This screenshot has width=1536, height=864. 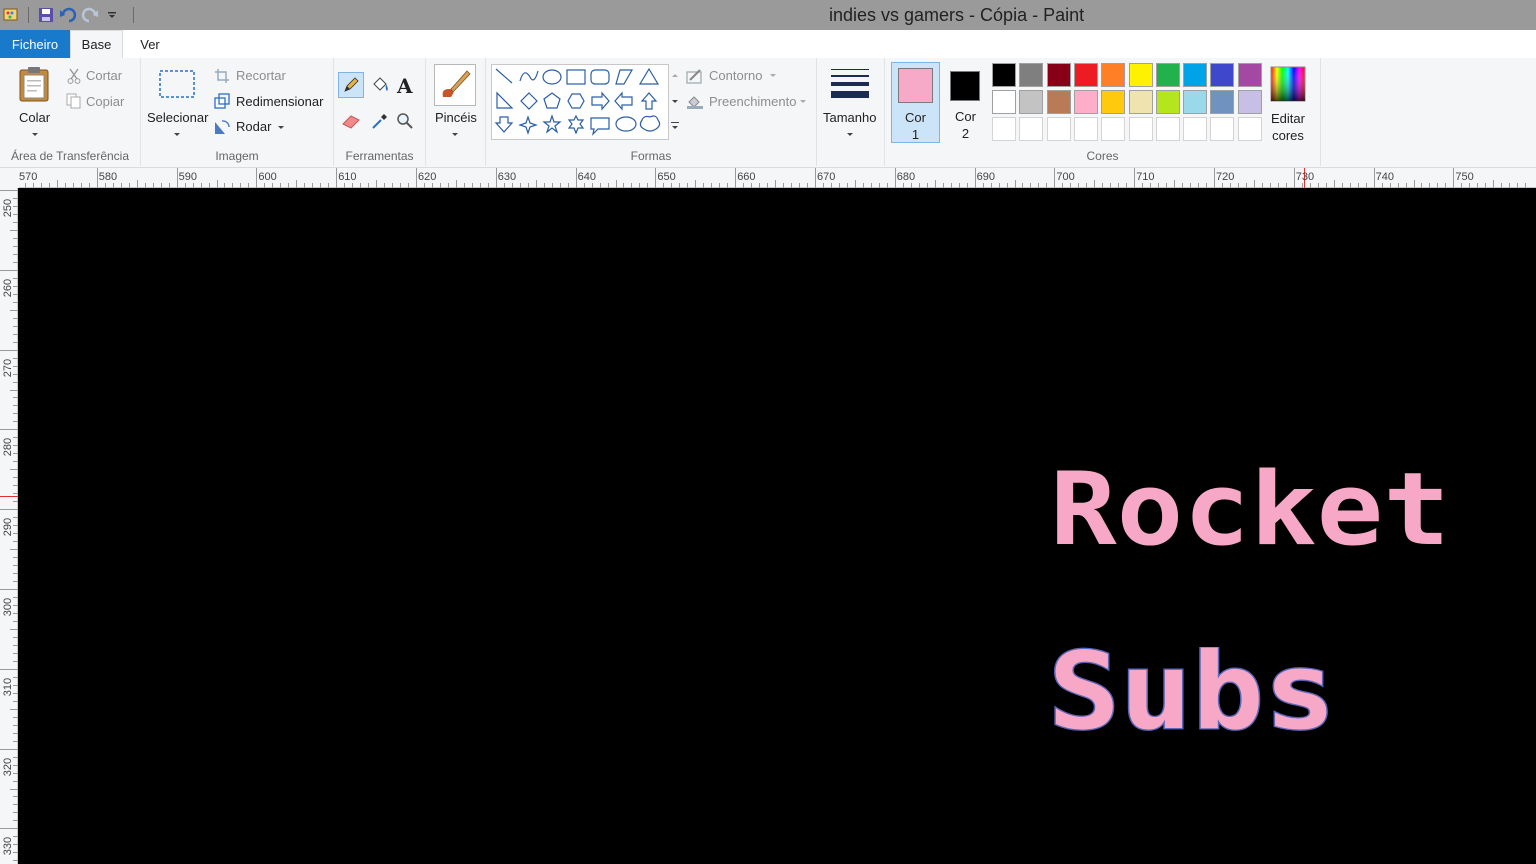 I want to click on ruler-label: 730, so click(x=1305, y=177).